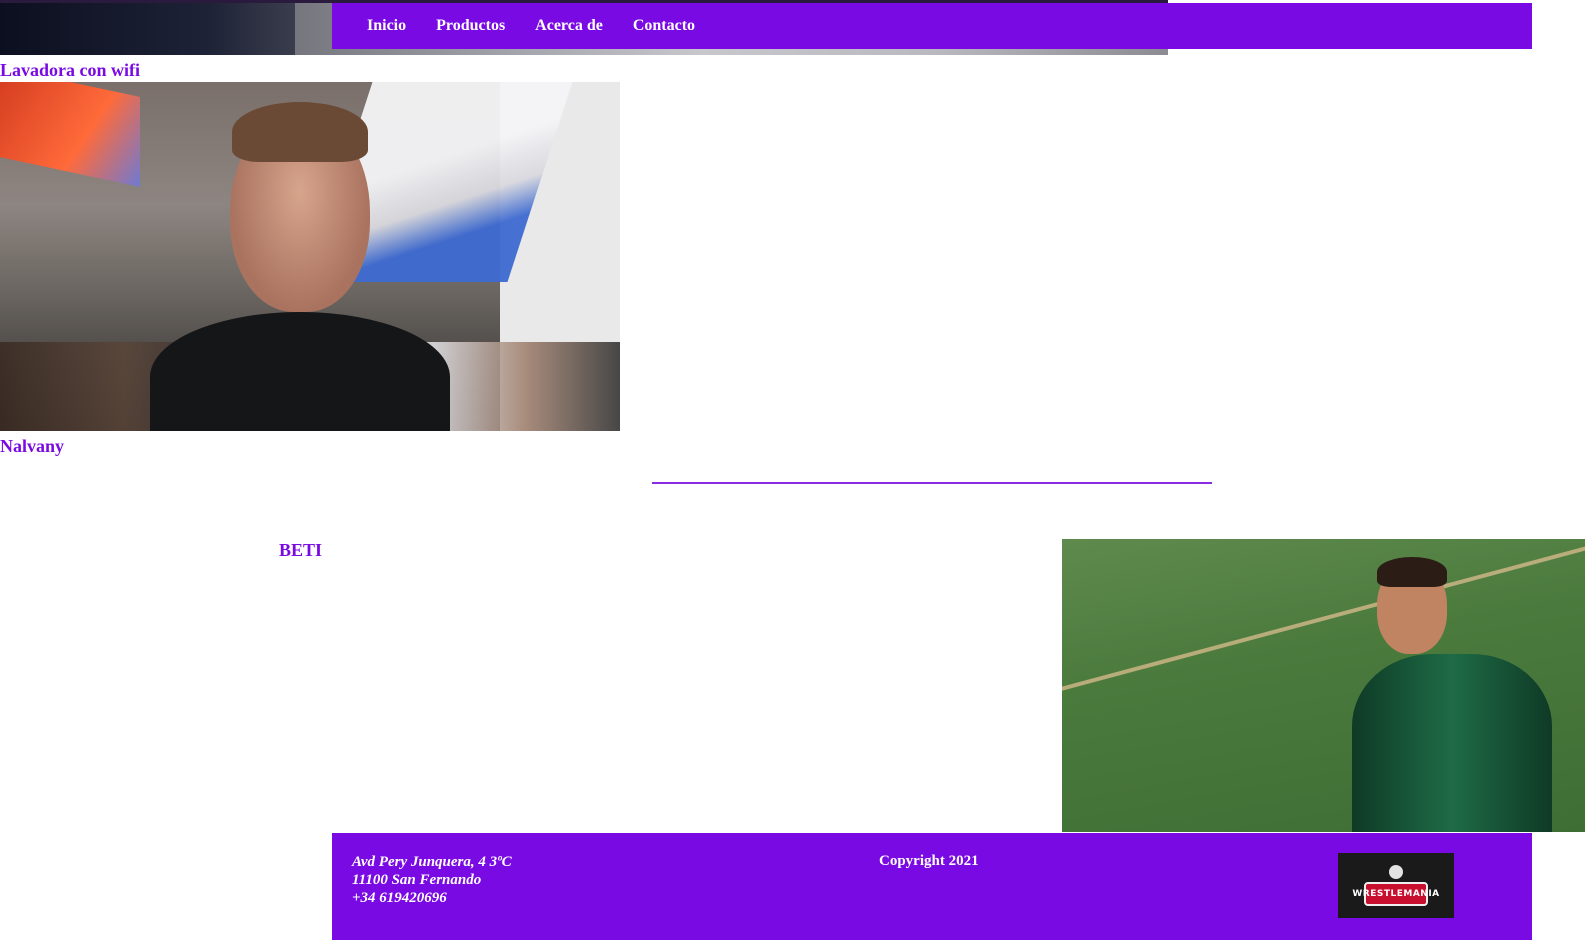 This screenshot has width=1594, height=940. I want to click on protest-photo, so click(310, 256).